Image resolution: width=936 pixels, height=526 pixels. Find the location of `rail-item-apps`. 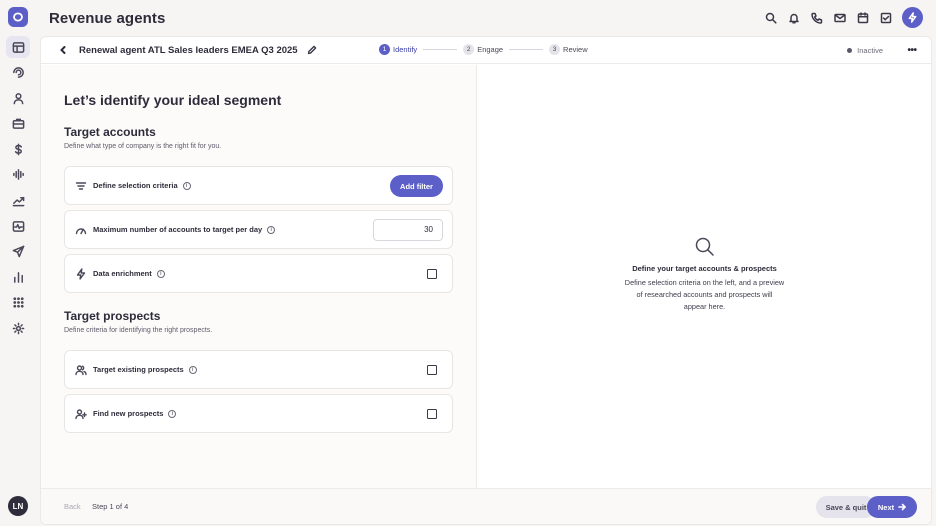

rail-item-apps is located at coordinates (18, 303).